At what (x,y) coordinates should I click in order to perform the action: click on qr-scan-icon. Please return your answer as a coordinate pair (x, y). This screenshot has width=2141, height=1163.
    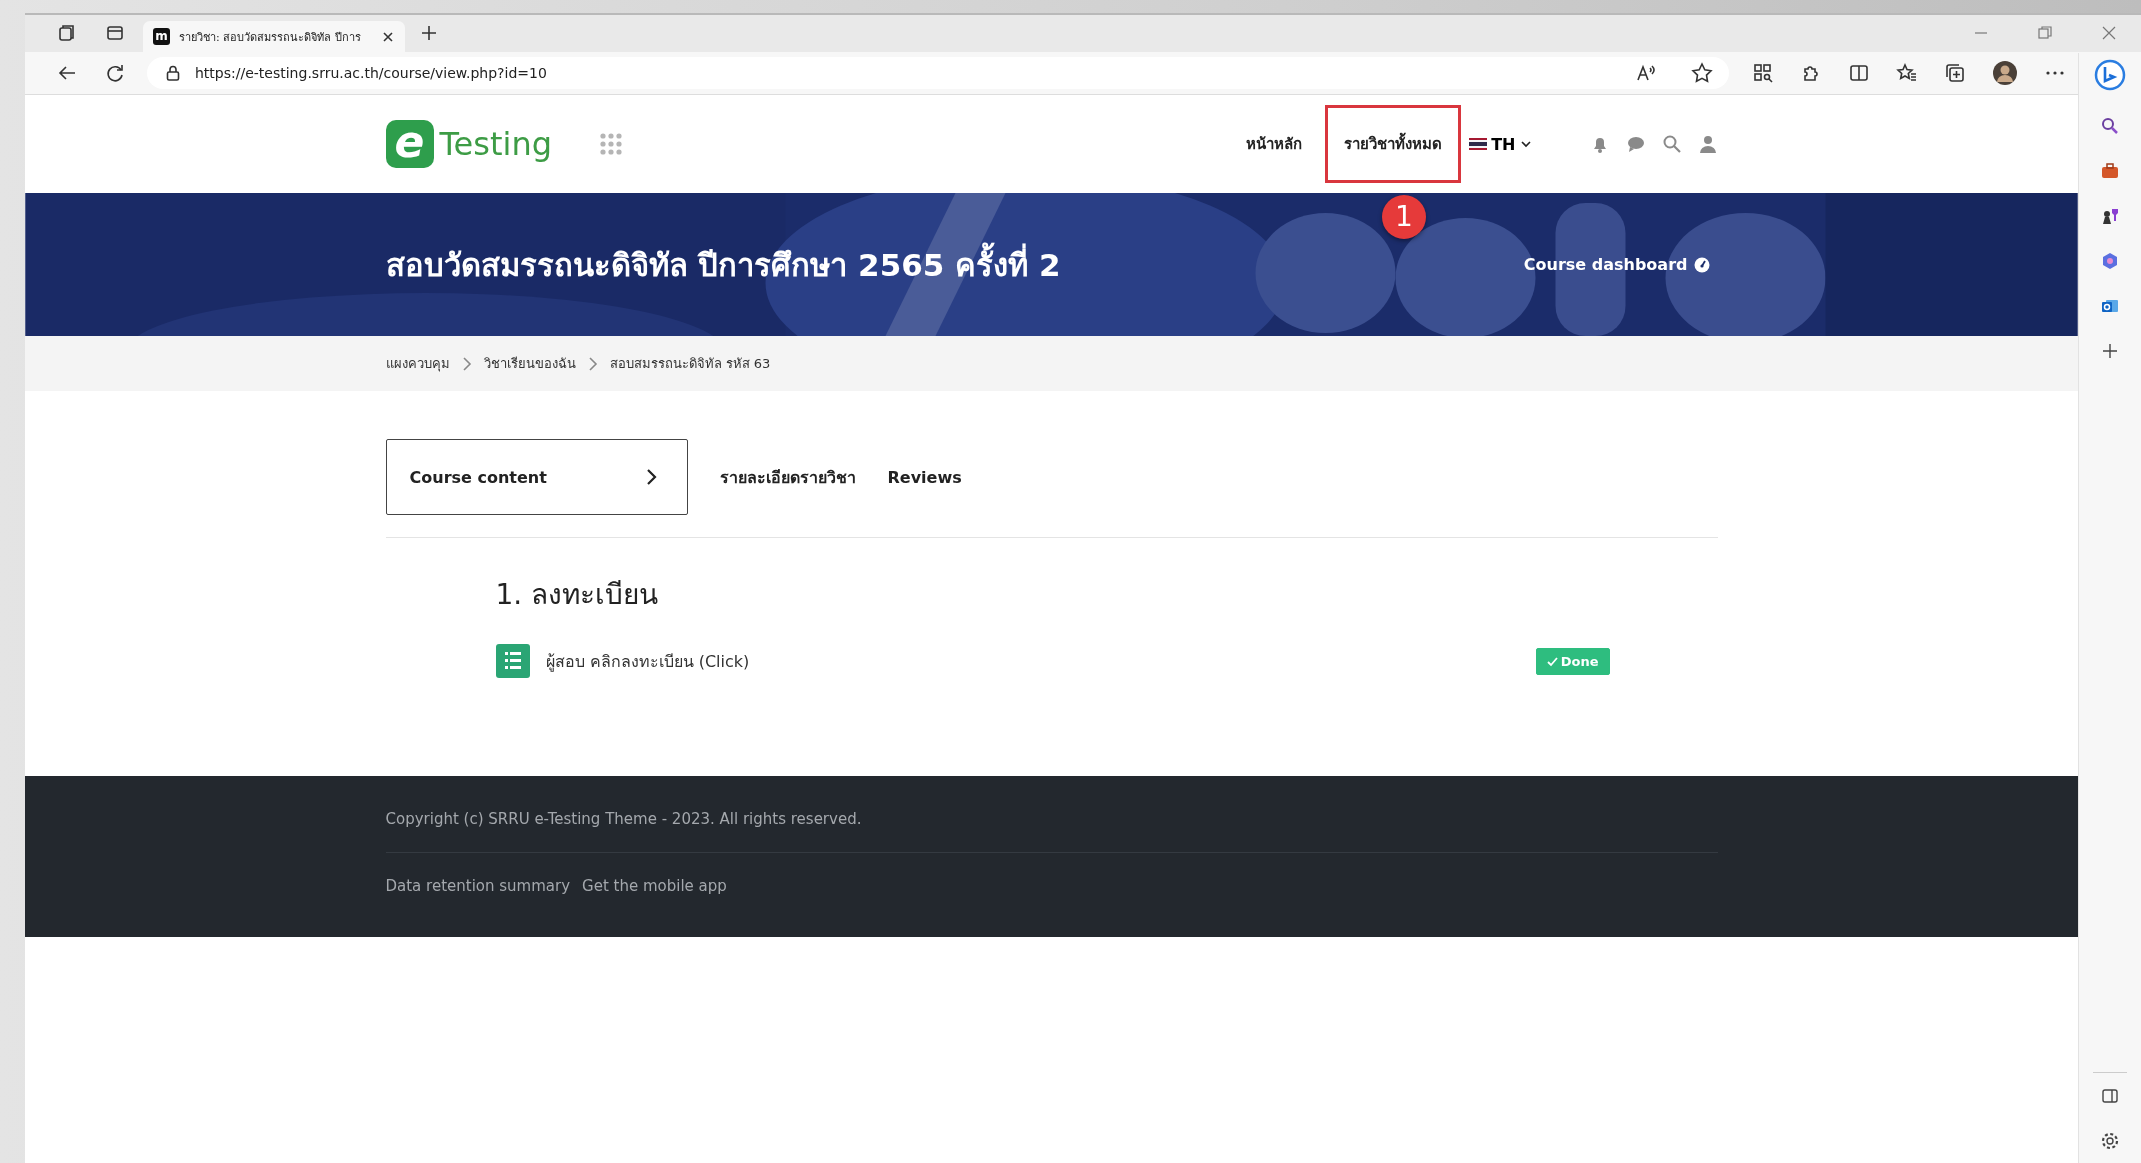
    Looking at the image, I should click on (1763, 73).